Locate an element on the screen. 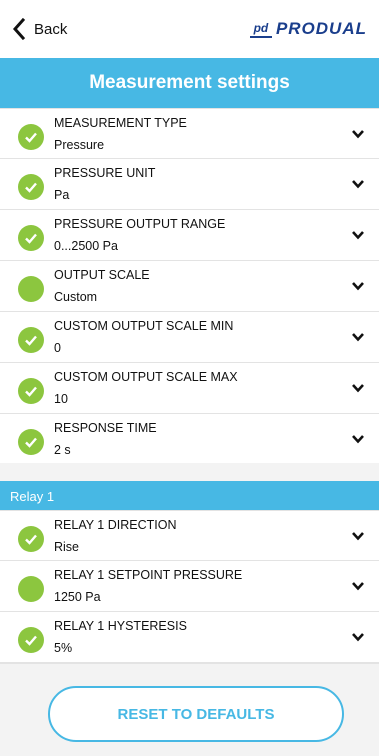 This screenshot has height=756, width=379. back-button: Back is located at coordinates (39, 29).